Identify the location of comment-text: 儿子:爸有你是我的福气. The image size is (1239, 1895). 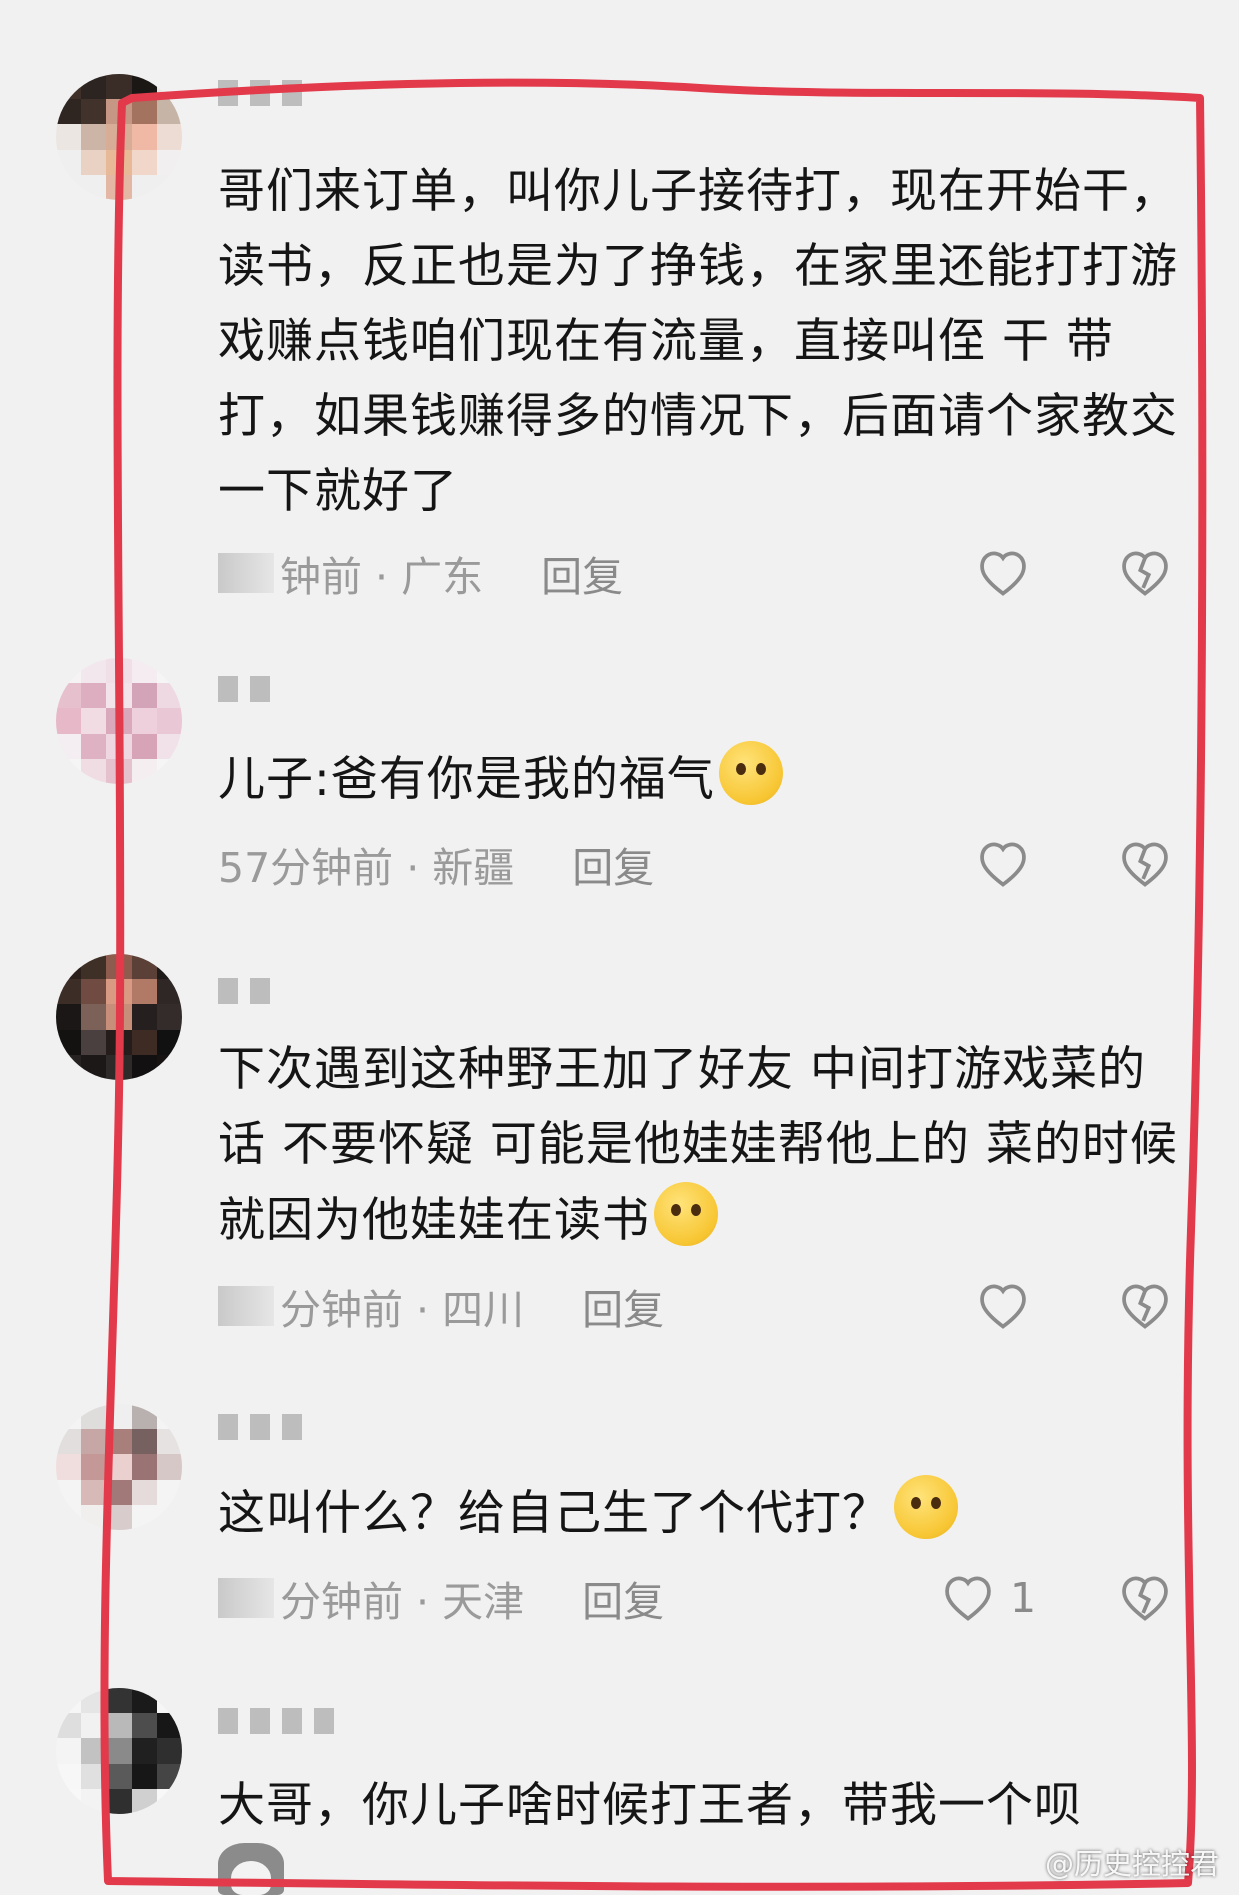
(698, 779).